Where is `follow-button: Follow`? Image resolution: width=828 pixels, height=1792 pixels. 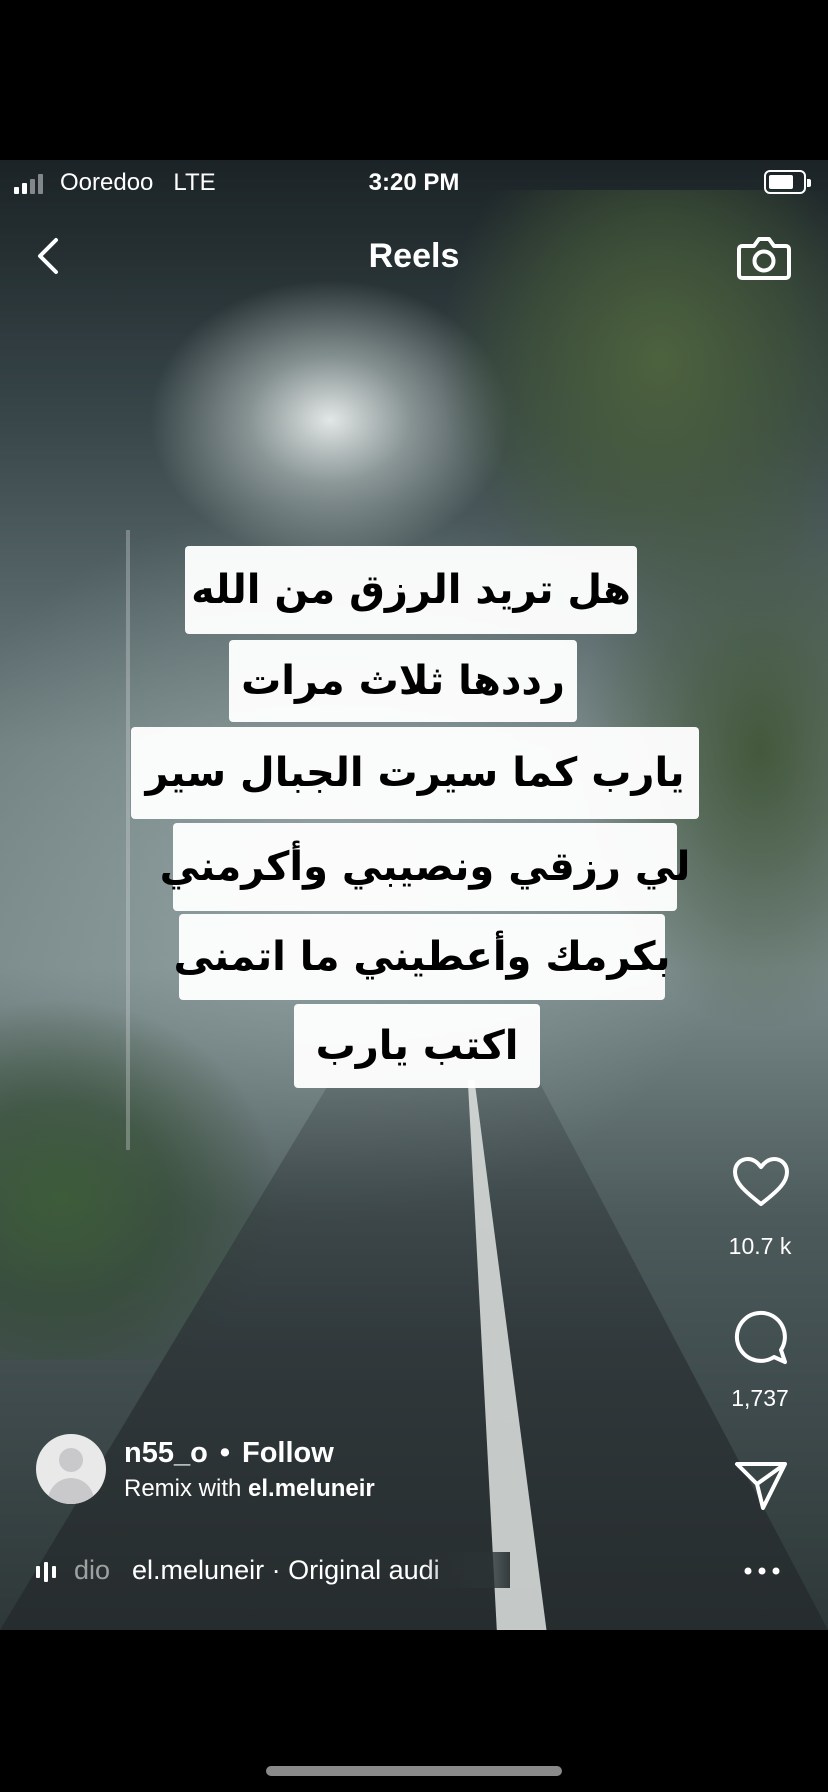
follow-button: Follow is located at coordinates (288, 1453).